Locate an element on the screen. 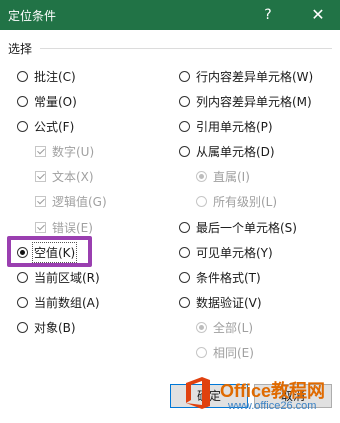 This screenshot has height=423, width=340. option-formulas-label: 公式(F) is located at coordinates (54, 126).